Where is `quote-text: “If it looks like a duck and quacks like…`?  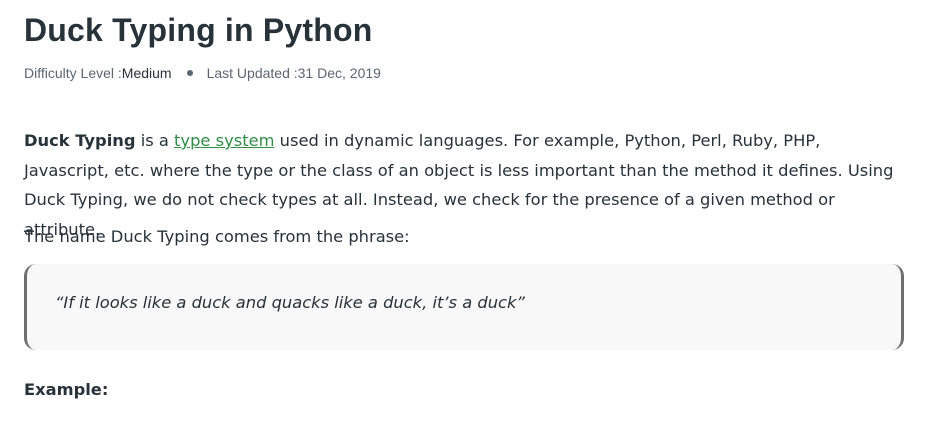 quote-text: “If it looks like a duck and quacks like… is located at coordinates (290, 302).